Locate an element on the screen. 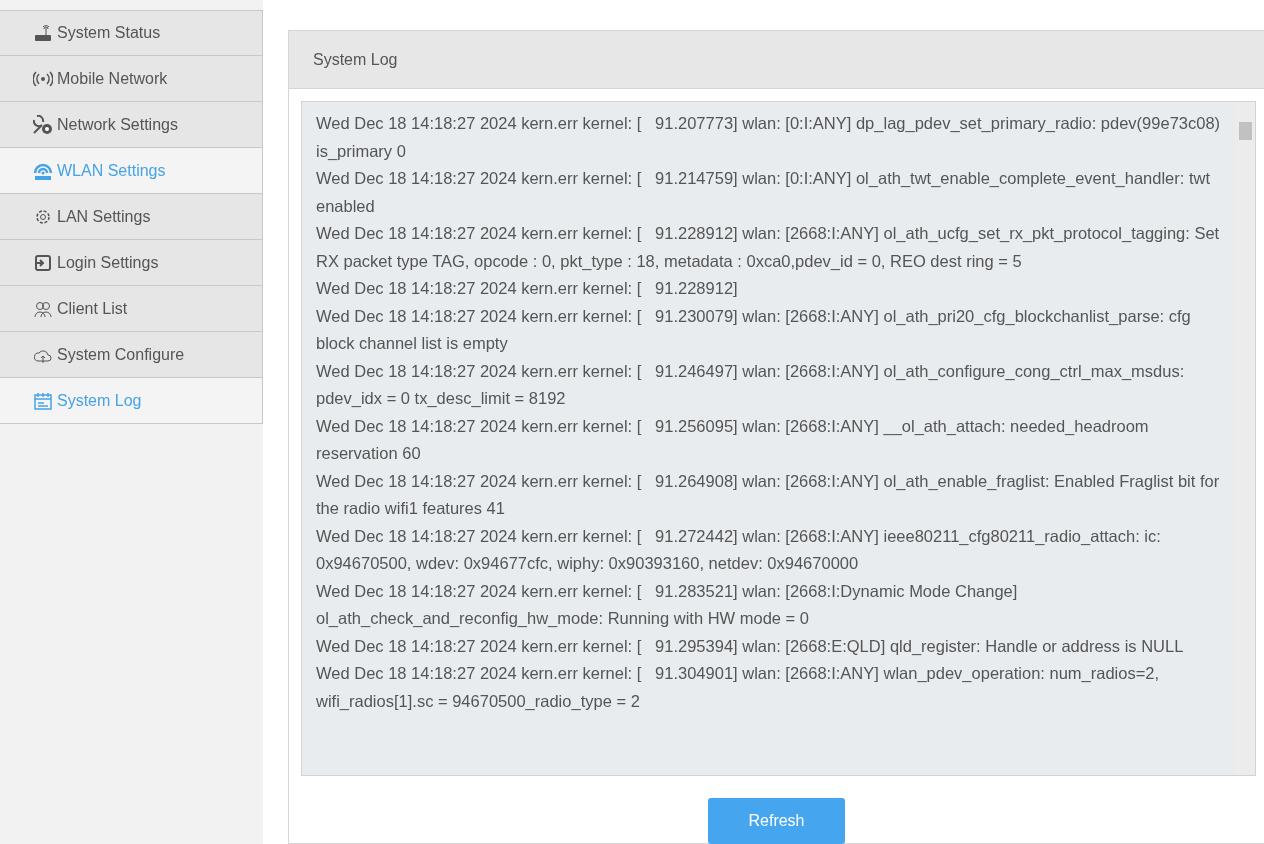 Image resolution: width=1264 pixels, height=844 pixels. log-entry: Wed Dec 18 14:18:27 2024 kern.err kernel: [ 91.207773] wlan: [0:I:ANY] dp_lag_pdev_set_primary_radio: pdev(99e73c08) is_primary 0 is located at coordinates (768, 137).